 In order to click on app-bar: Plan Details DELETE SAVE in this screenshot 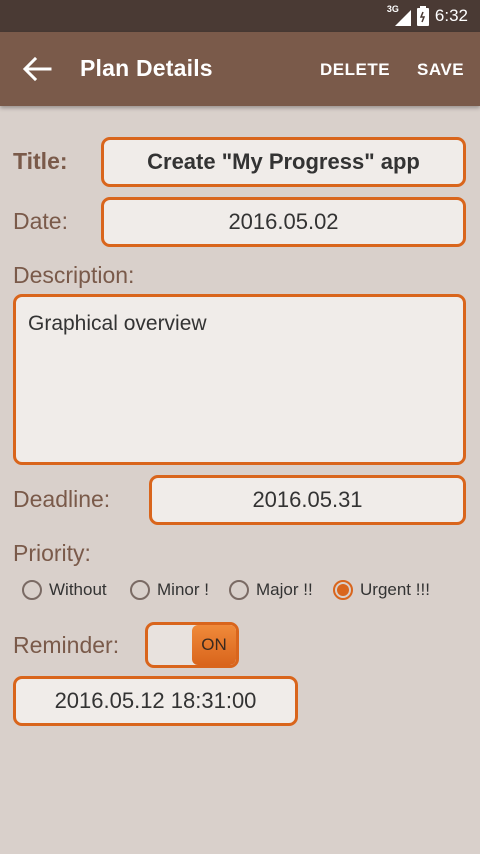, I will do `click(240, 69)`.